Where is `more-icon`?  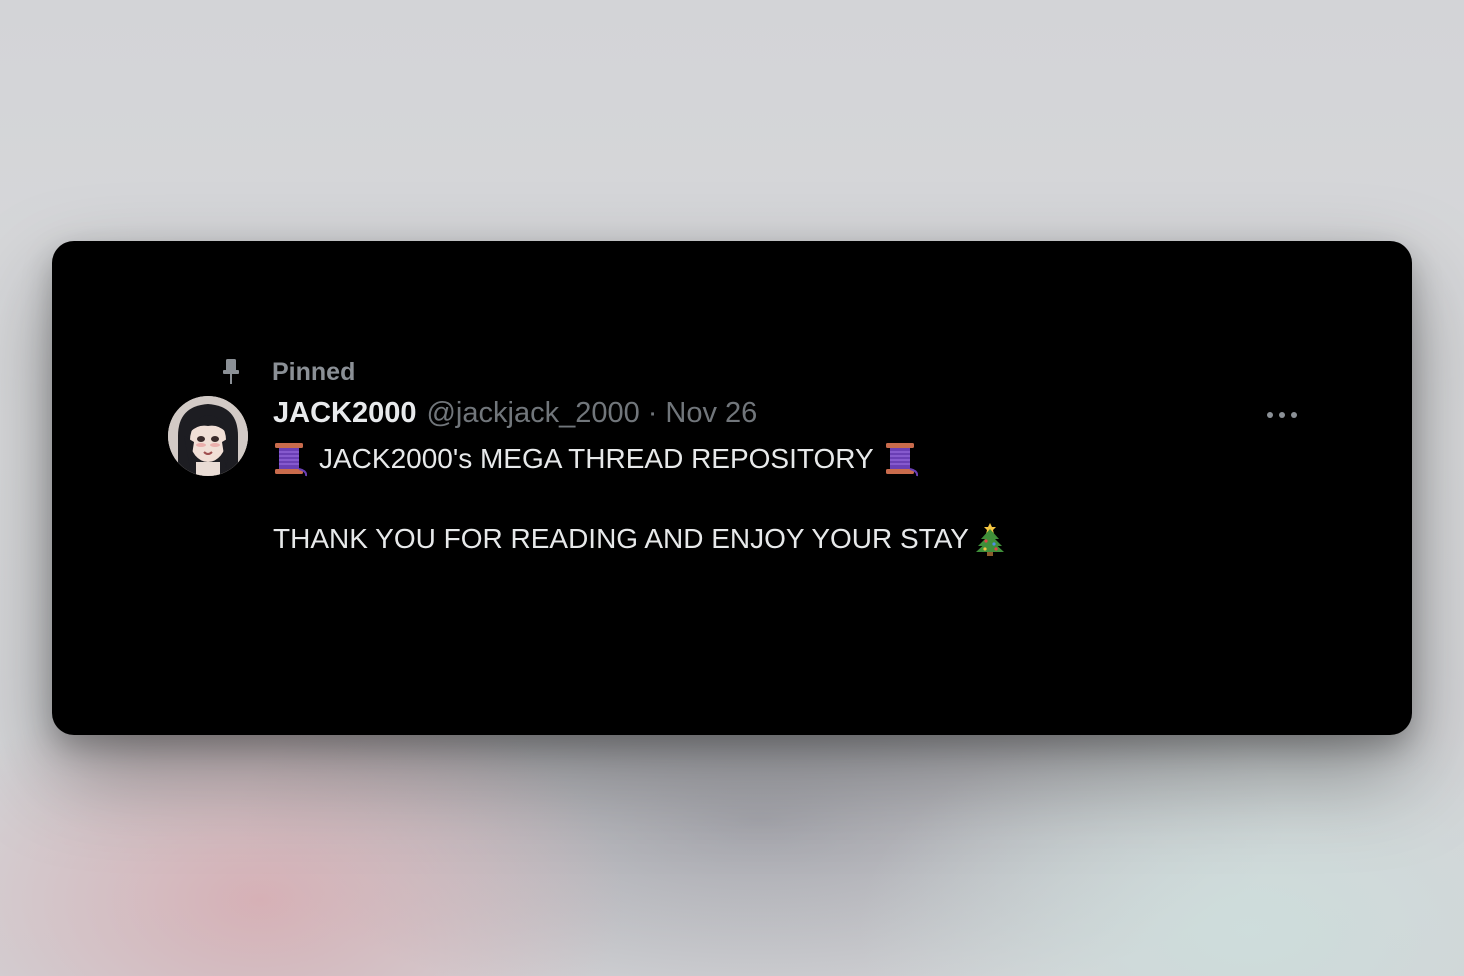 more-icon is located at coordinates (1282, 415).